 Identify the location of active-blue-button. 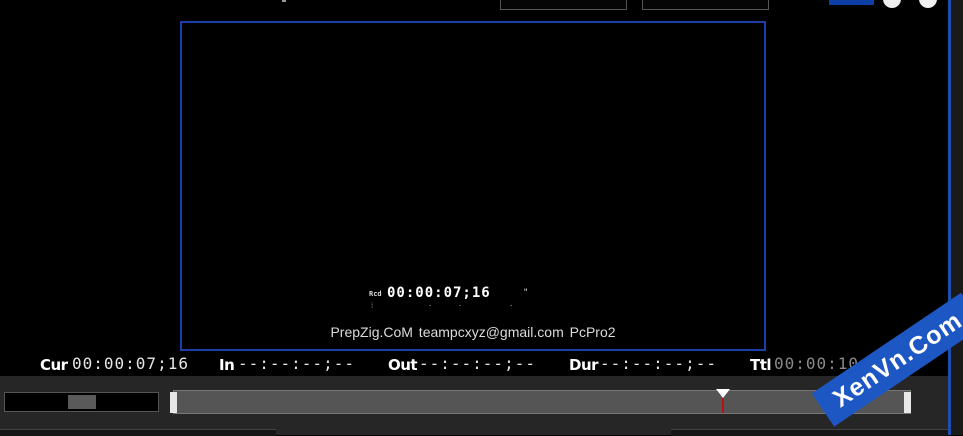
(851, 2).